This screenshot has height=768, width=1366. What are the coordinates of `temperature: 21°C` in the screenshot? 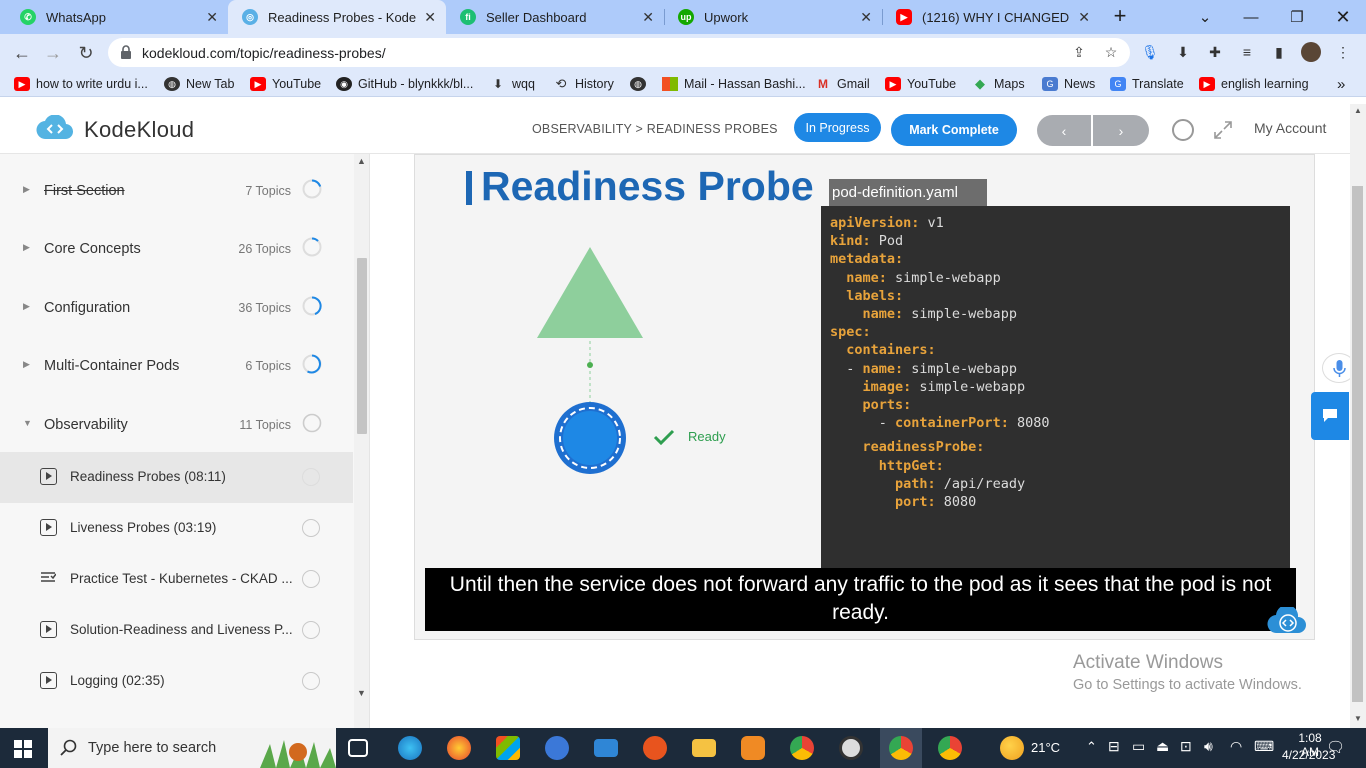 It's located at (1045, 747).